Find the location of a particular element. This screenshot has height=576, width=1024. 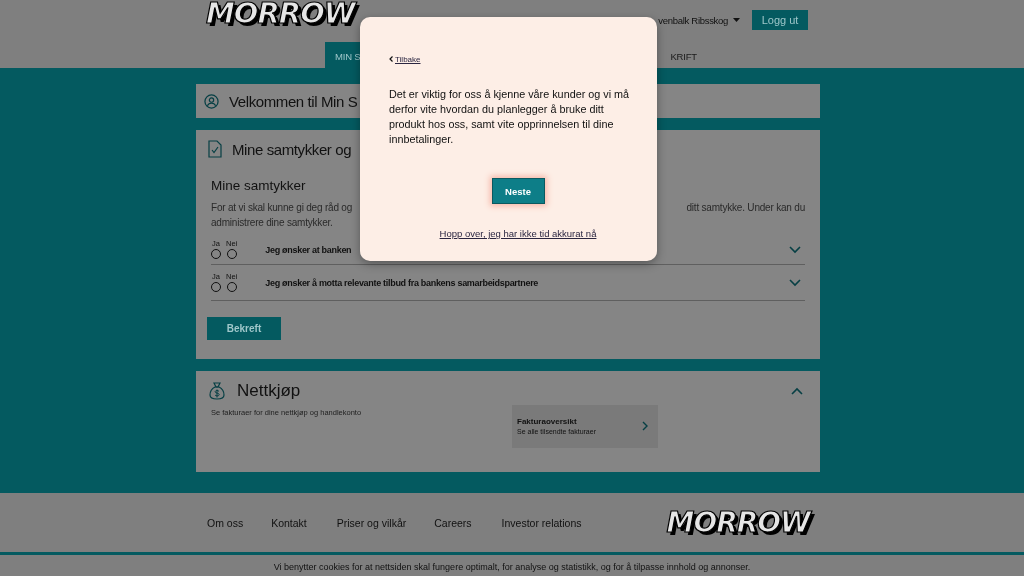

confirm-button: Bekreft is located at coordinates (244, 328).